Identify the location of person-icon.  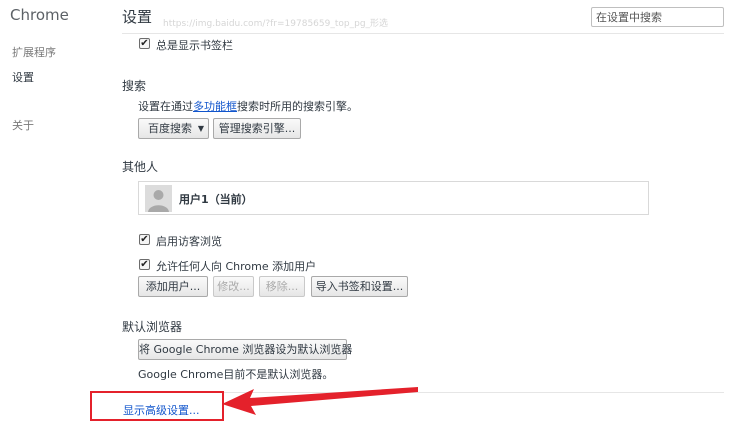
(158, 198).